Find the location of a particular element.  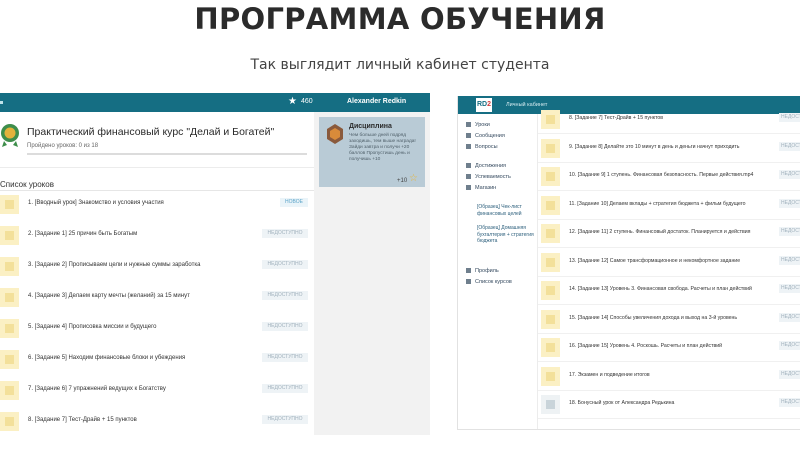

sidebar-item-label: Профиль is located at coordinates (487, 271).